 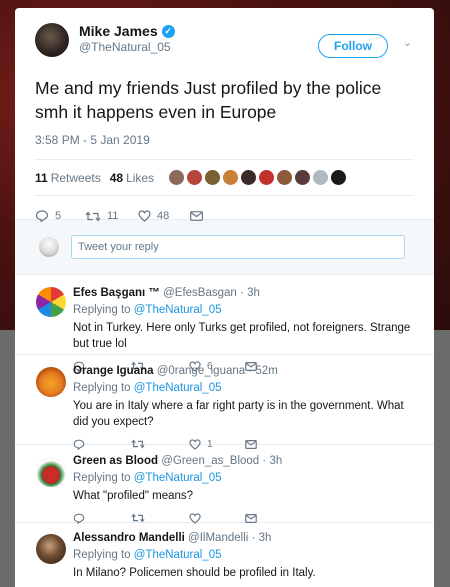 I want to click on retweet-count: 11, so click(x=113, y=216).